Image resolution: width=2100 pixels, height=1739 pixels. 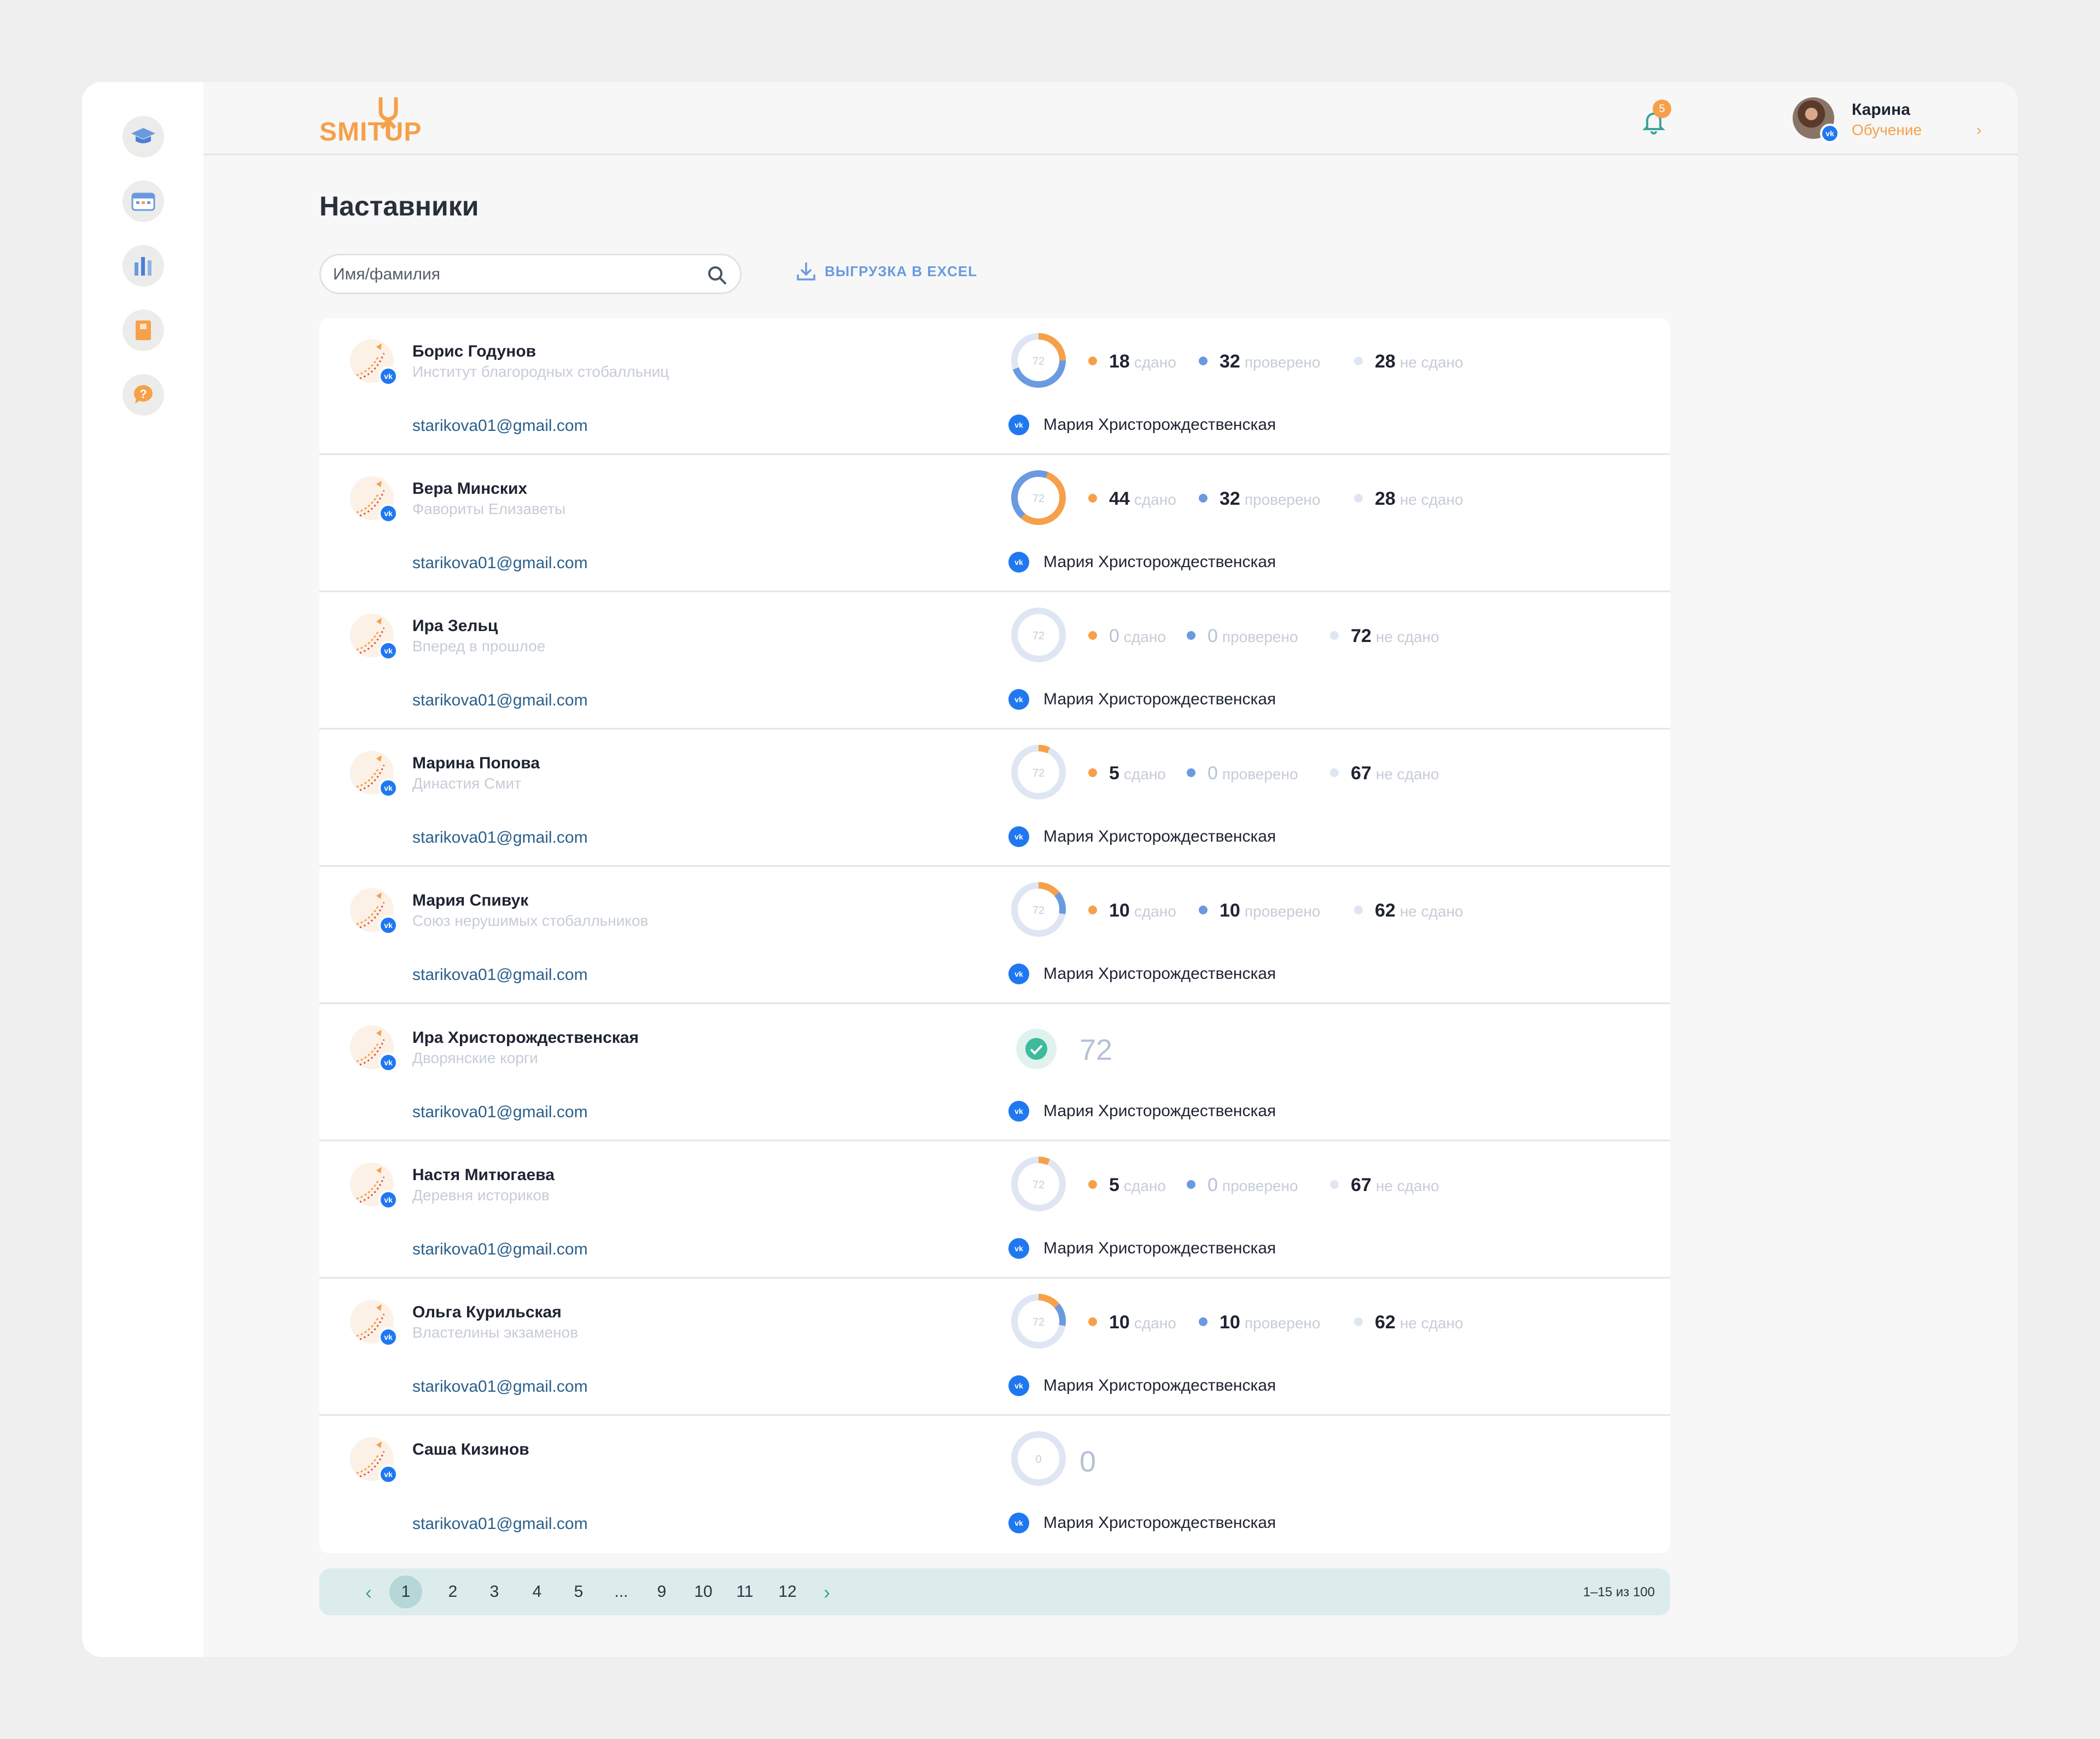 What do you see at coordinates (703, 1592) in the screenshot?
I see `page-10-button: 10` at bounding box center [703, 1592].